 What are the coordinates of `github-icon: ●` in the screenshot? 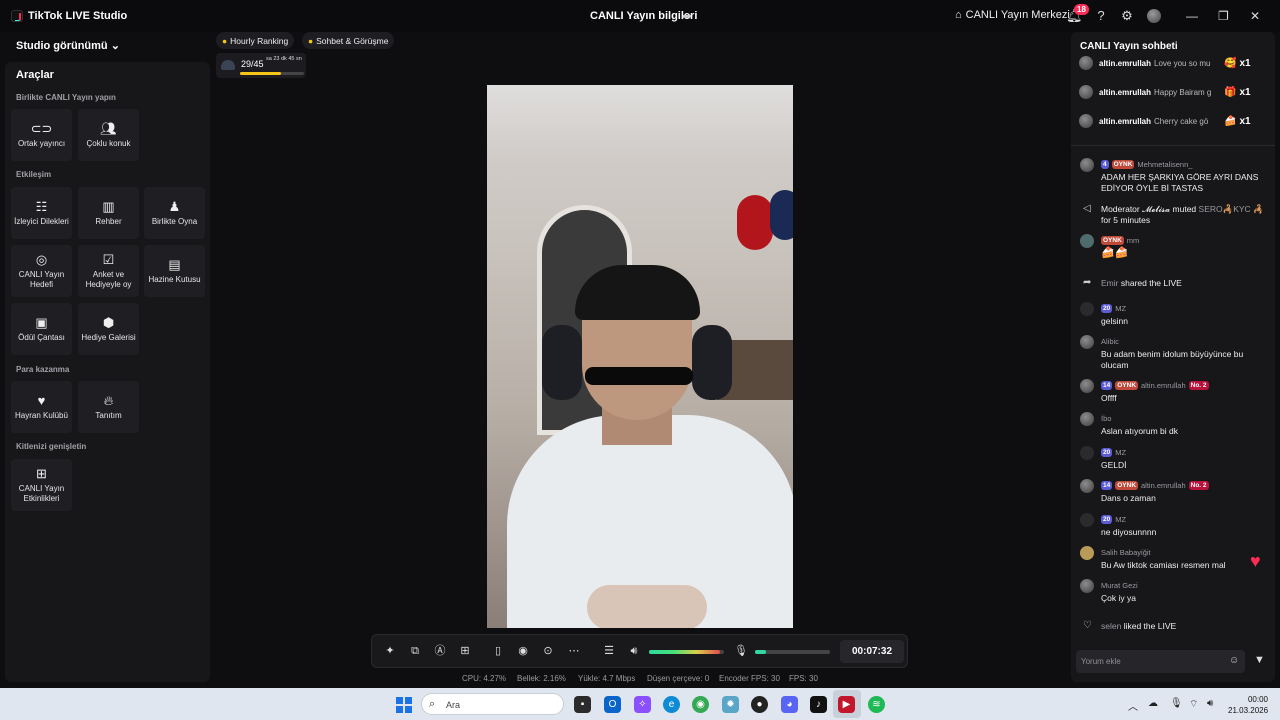 It's located at (759, 704).